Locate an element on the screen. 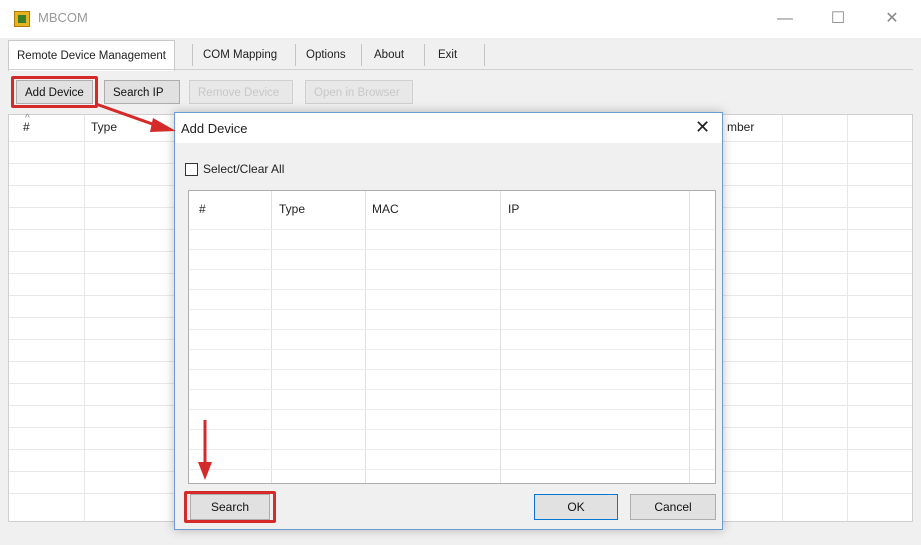 Image resolution: width=921 pixels, height=545 pixels. sort-arrow-icon: ^ is located at coordinates (27, 118).